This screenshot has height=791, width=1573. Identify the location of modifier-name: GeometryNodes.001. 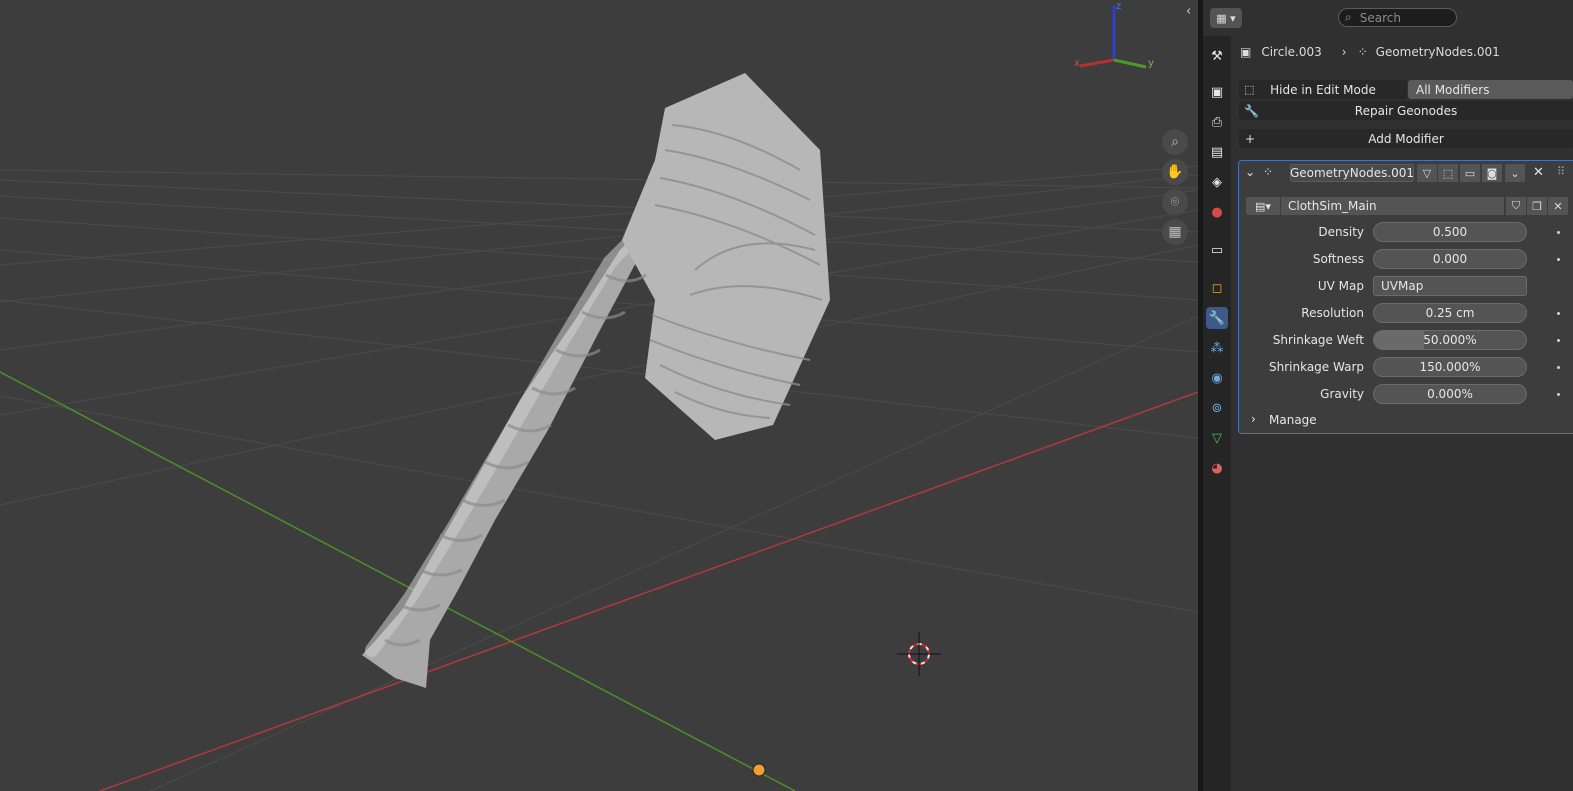
(1352, 173).